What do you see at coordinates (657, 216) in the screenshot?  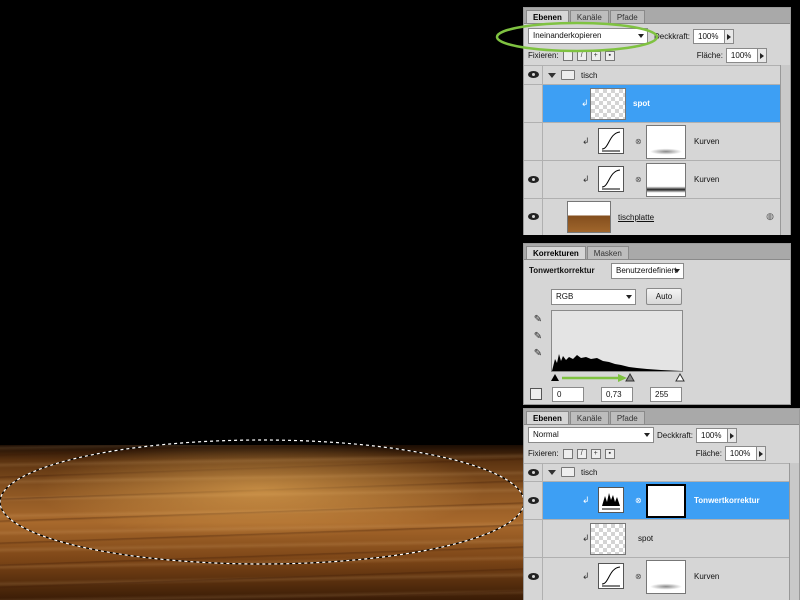 I see `layer-row-tischplatte: tischplatte ◍` at bounding box center [657, 216].